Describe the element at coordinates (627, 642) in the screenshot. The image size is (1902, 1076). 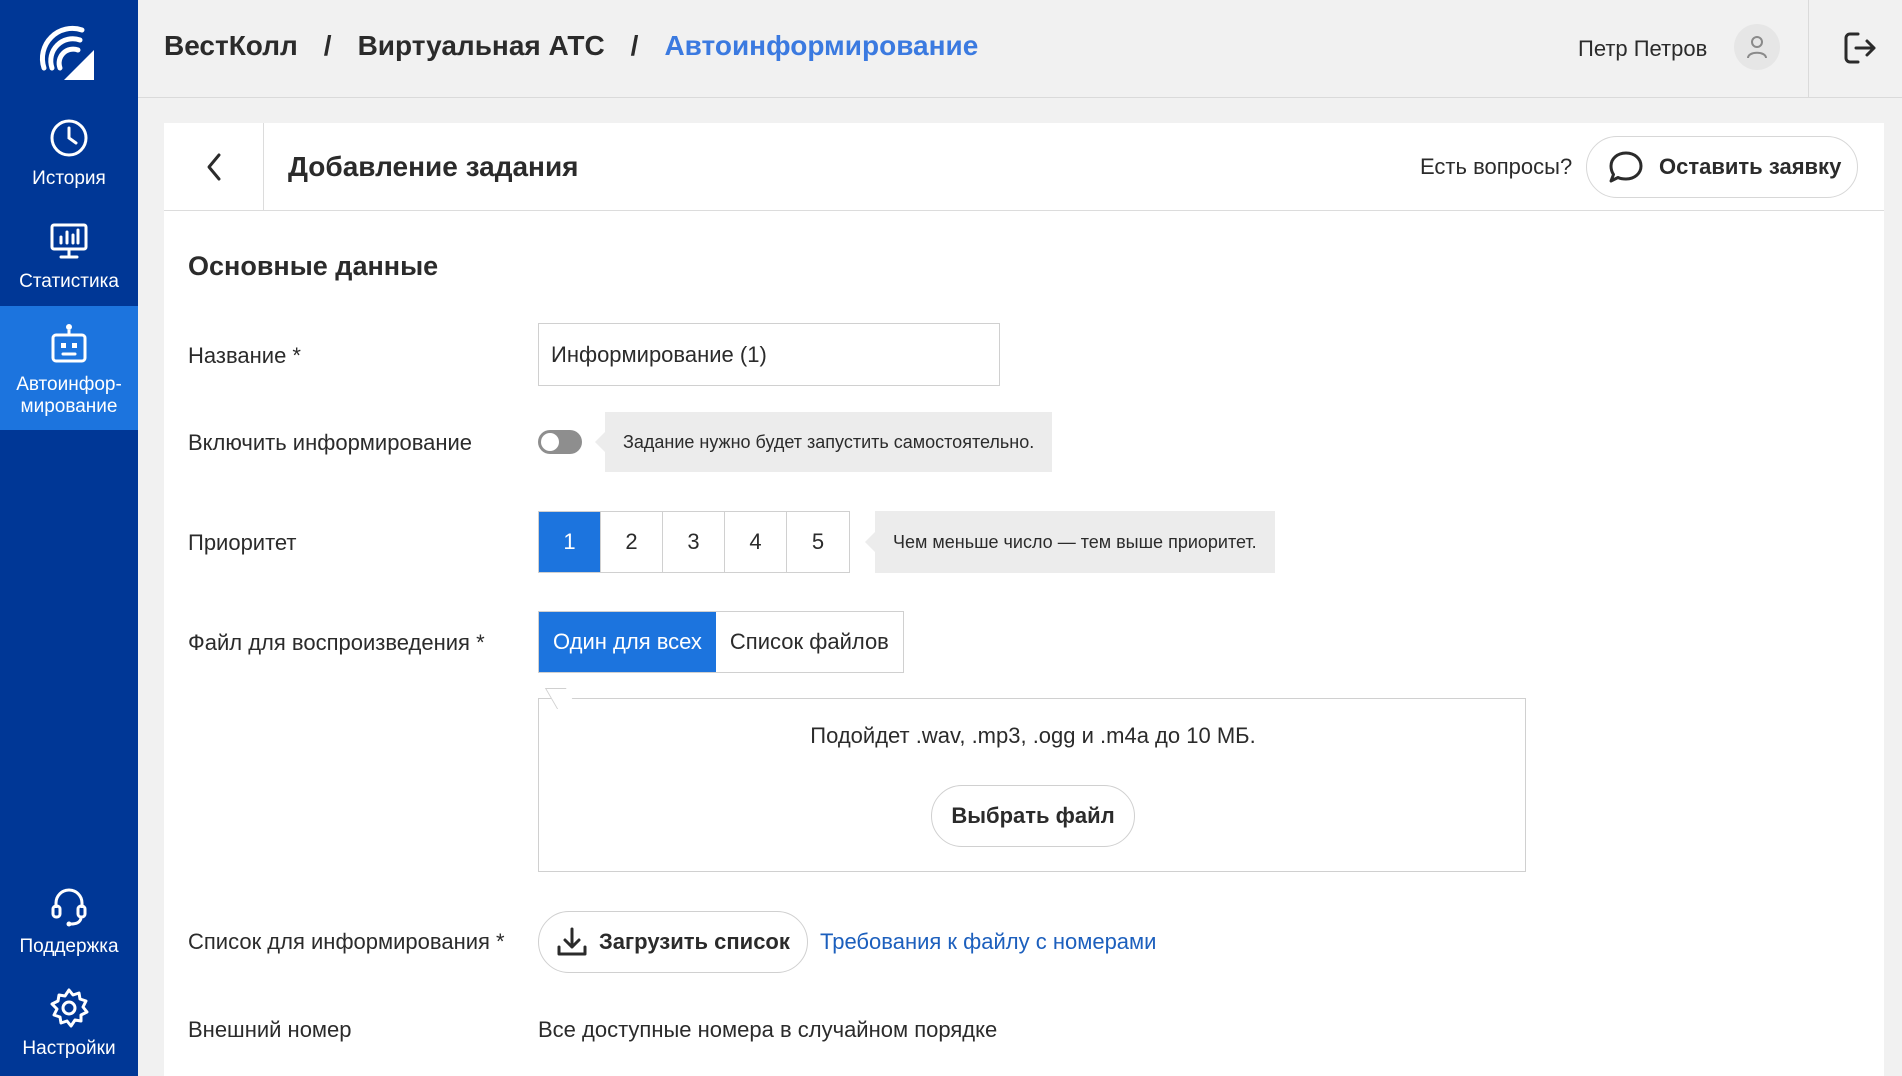
I see `file-mode-single: Один для всех` at that location.